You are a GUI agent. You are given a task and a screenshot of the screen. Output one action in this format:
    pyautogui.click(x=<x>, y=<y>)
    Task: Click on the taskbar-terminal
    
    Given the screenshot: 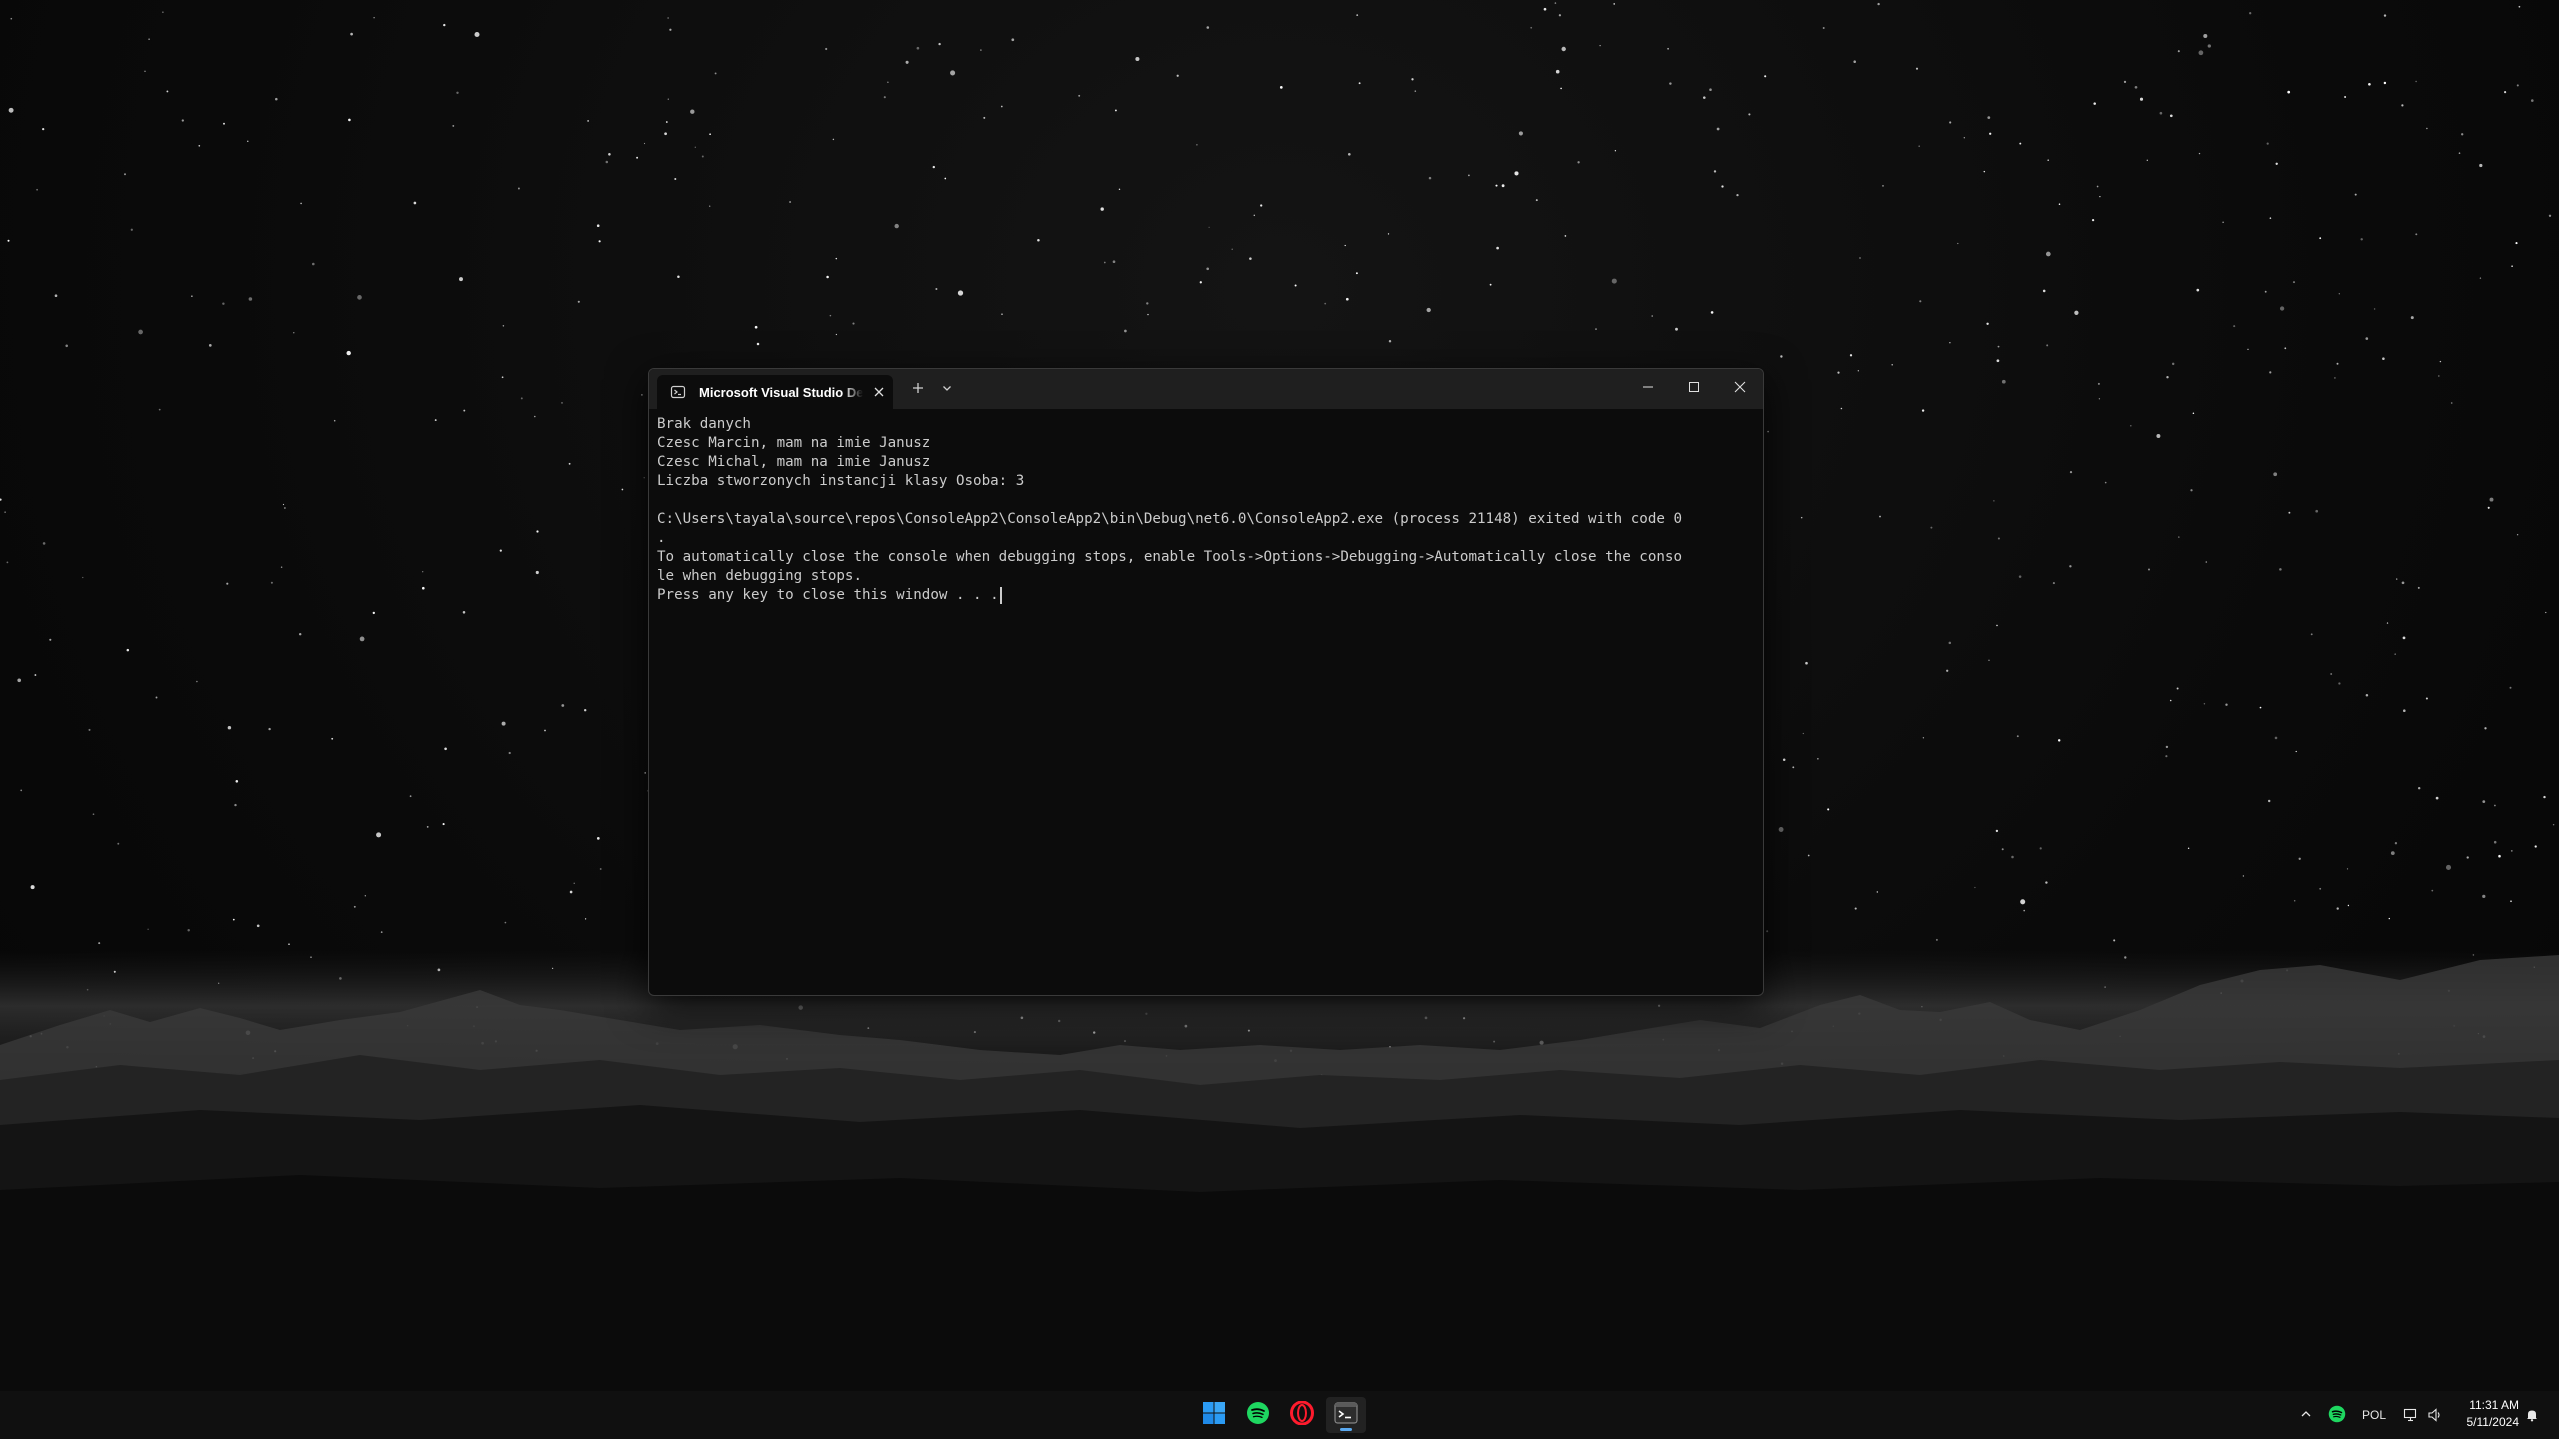 What is the action you would take?
    pyautogui.click(x=1346, y=1415)
    